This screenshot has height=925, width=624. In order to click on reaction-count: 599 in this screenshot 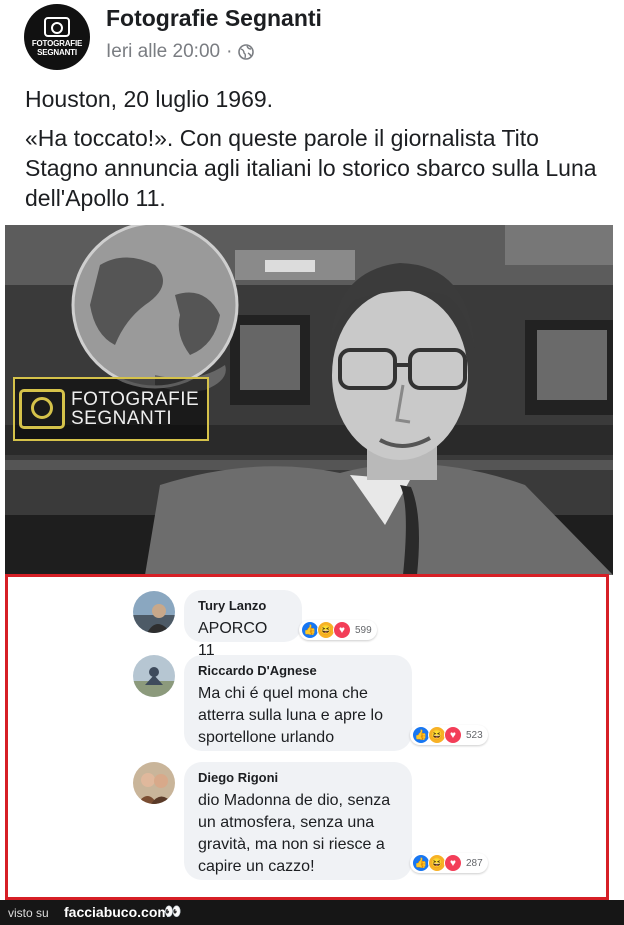, I will do `click(363, 630)`.